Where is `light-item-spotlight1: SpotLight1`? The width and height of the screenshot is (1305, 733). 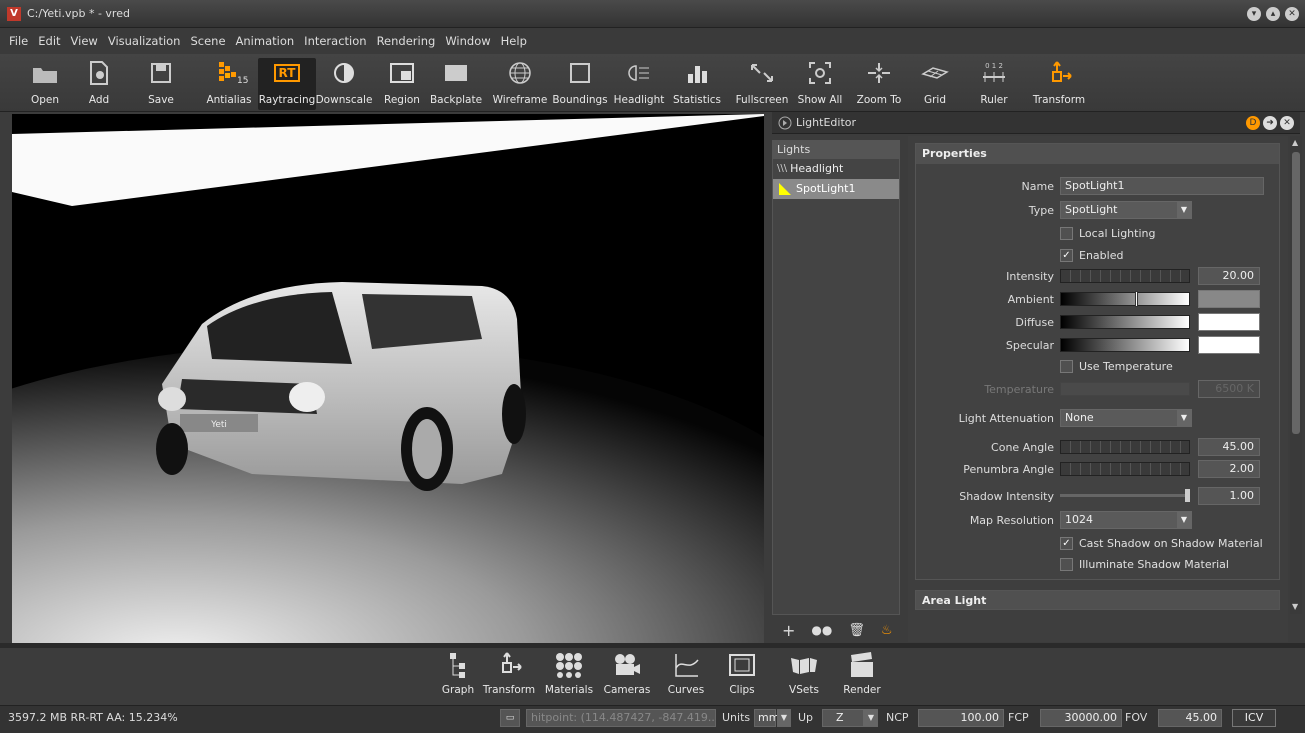
light-item-spotlight1: SpotLight1 is located at coordinates (836, 189).